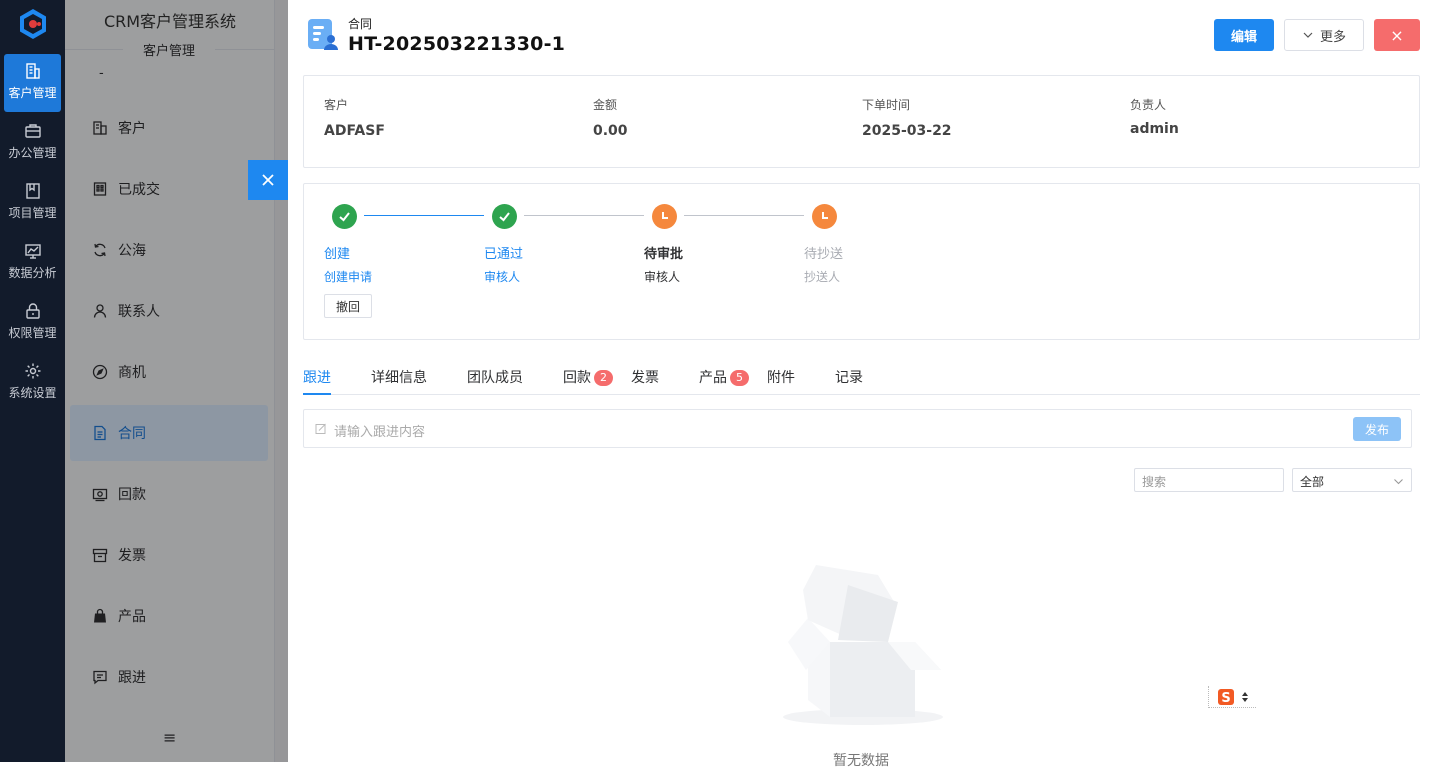  Describe the element at coordinates (824, 254) in the screenshot. I see `step-title: 待抄送` at that location.